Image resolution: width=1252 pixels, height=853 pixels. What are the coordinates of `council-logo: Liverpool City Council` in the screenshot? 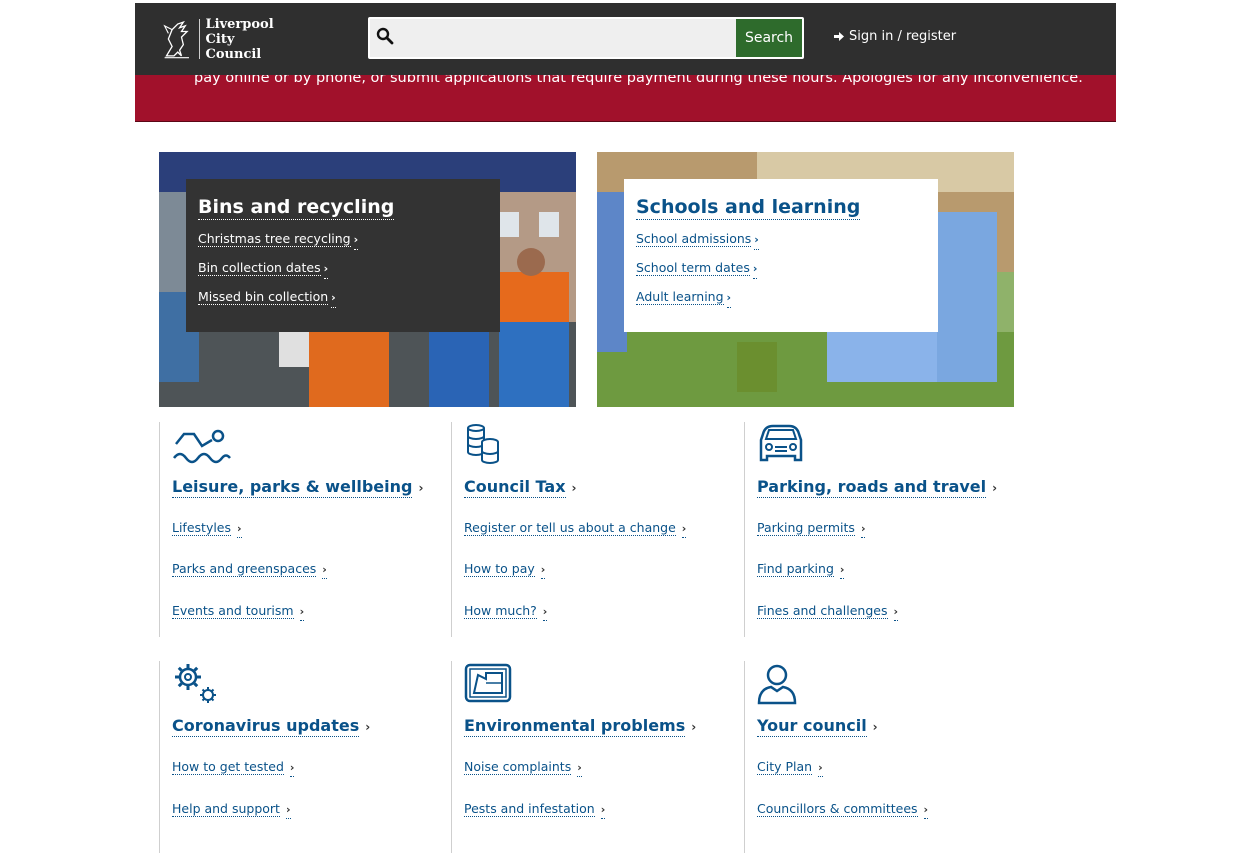 It's located at (224, 39).